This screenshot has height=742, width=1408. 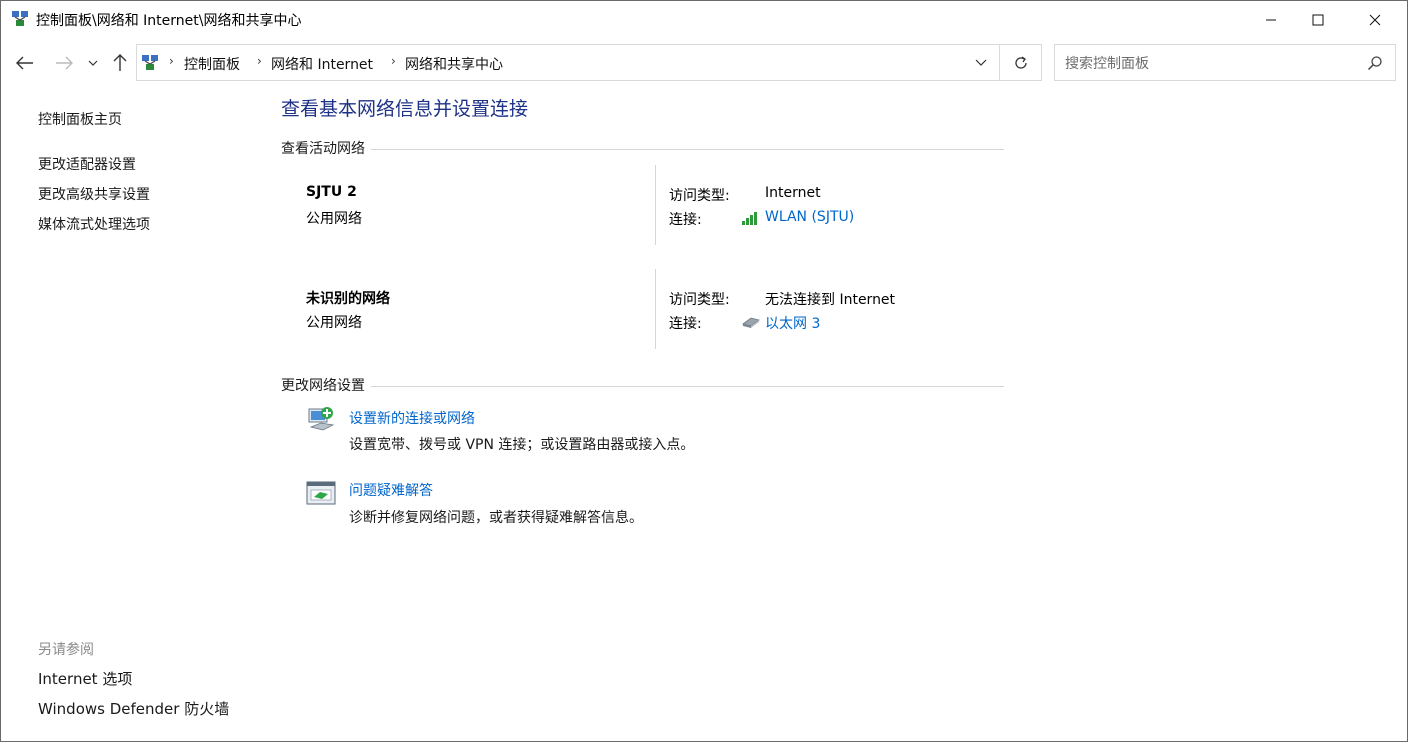 I want to click on page-title: 查看基本网络信息并设置连接, so click(x=405, y=109).